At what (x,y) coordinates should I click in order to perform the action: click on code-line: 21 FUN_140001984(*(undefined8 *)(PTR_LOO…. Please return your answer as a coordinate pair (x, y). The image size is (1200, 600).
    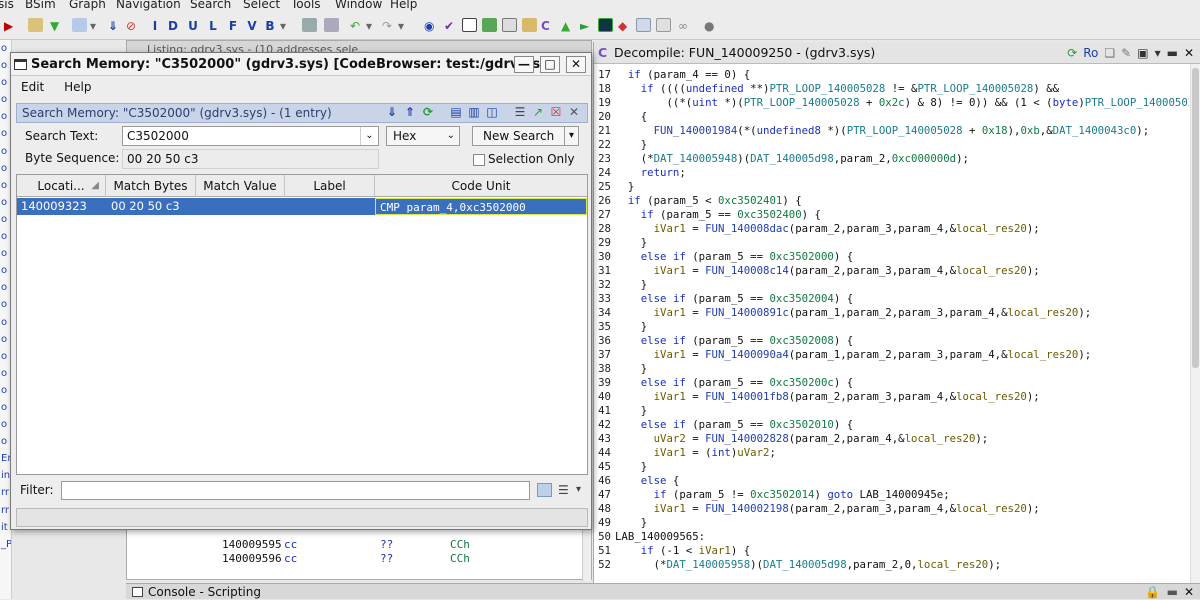
    Looking at the image, I should click on (871, 131).